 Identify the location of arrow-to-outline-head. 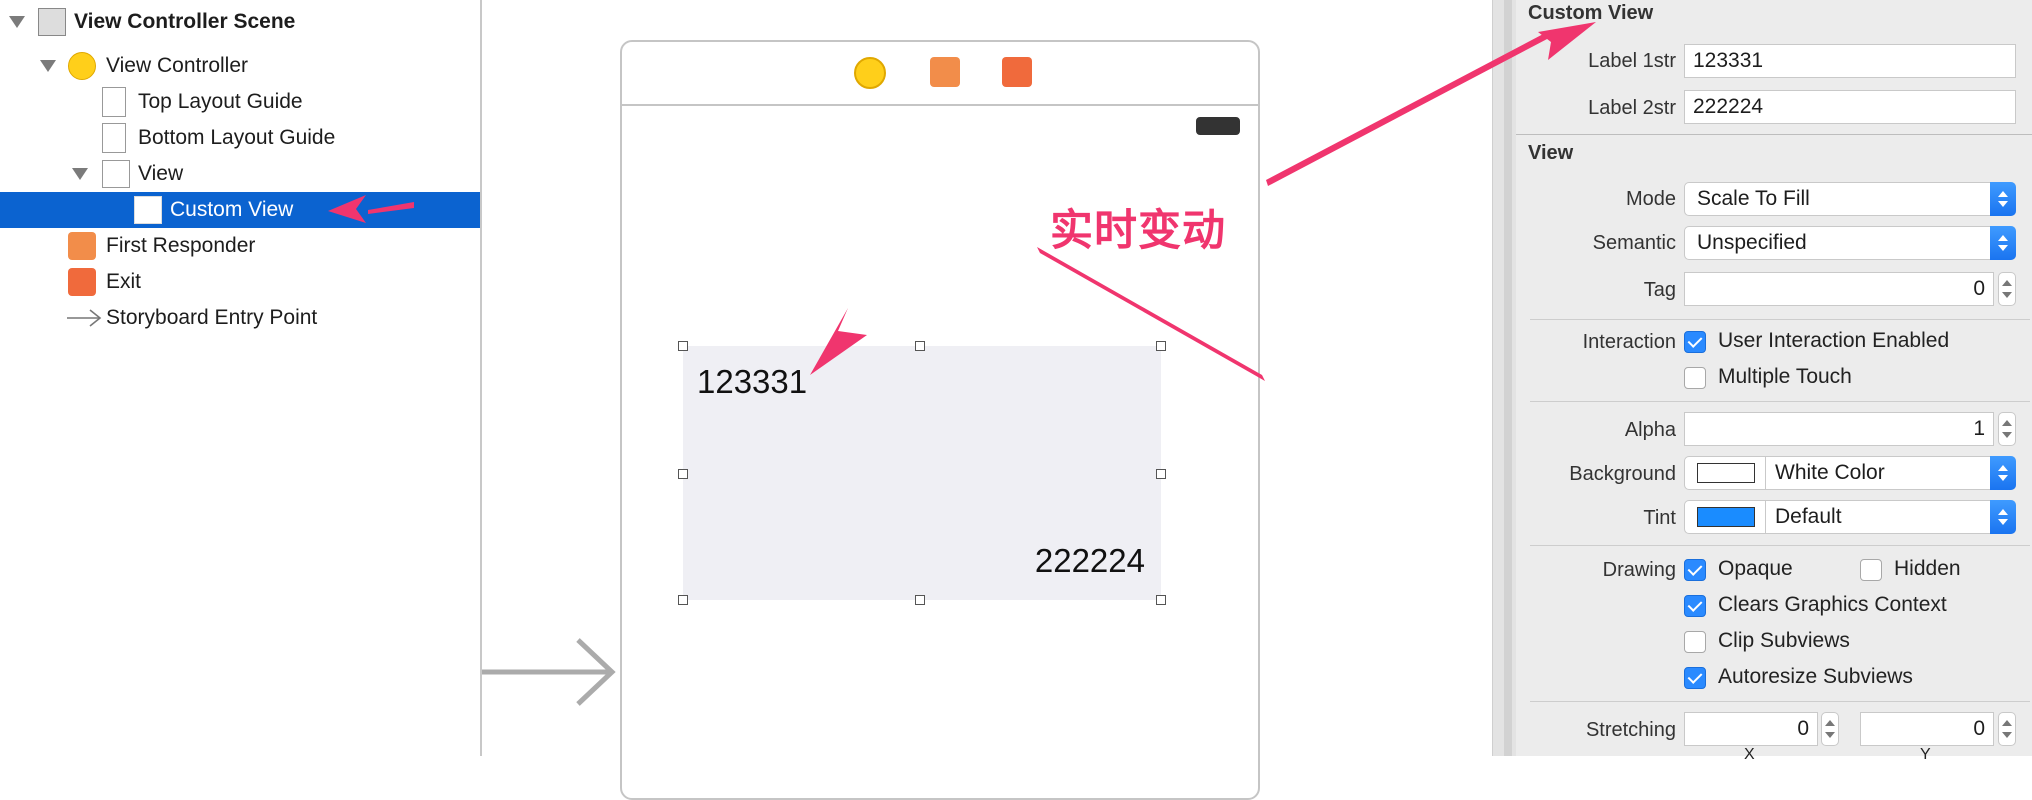
(347, 209).